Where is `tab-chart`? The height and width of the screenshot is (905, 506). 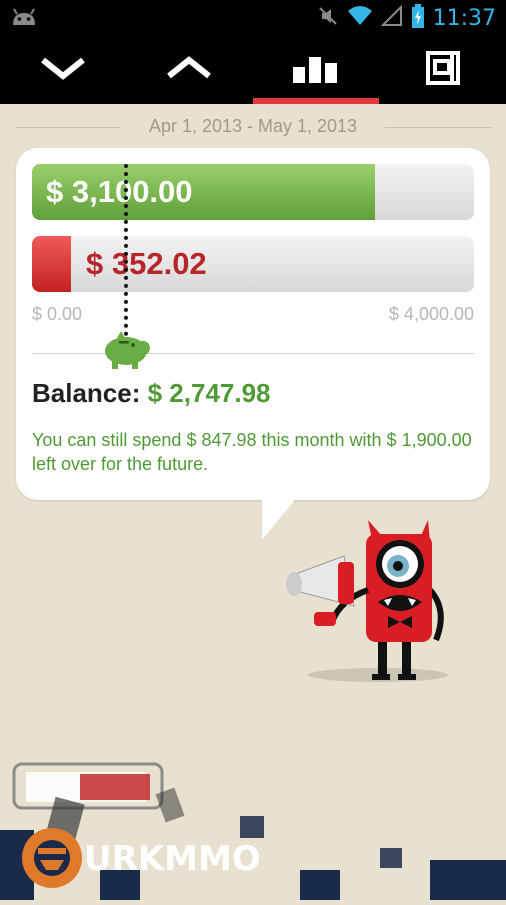 tab-chart is located at coordinates (316, 70).